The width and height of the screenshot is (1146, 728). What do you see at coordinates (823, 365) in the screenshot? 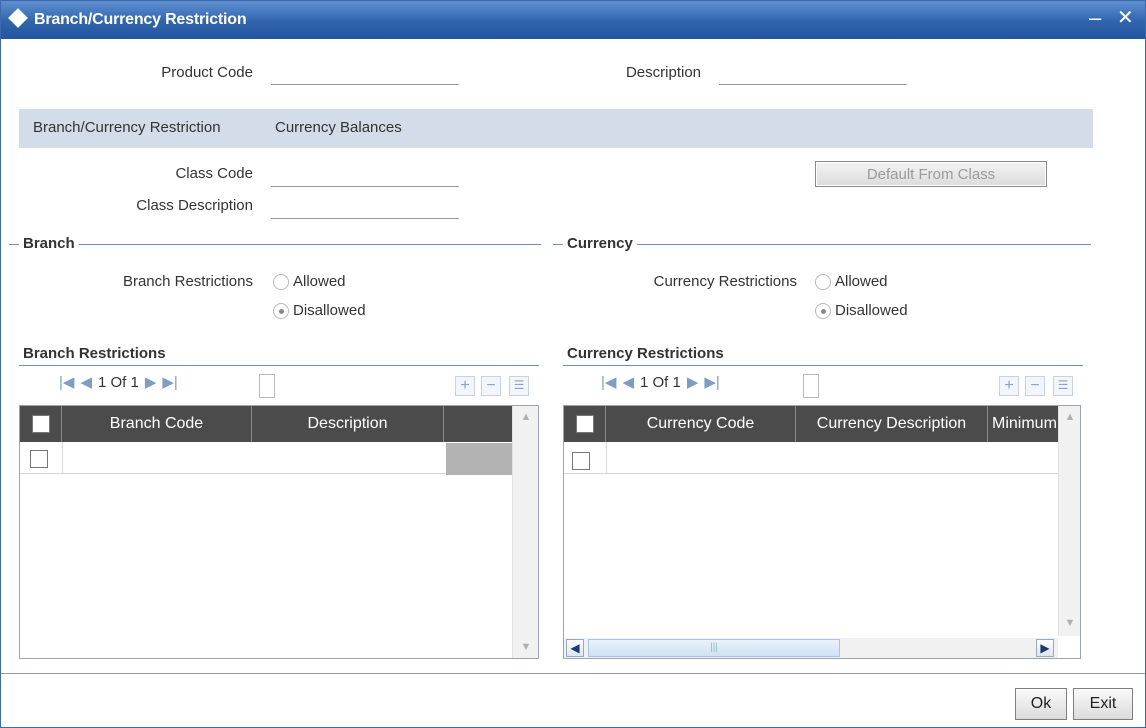
I see `currency-grid-title-underline` at bounding box center [823, 365].